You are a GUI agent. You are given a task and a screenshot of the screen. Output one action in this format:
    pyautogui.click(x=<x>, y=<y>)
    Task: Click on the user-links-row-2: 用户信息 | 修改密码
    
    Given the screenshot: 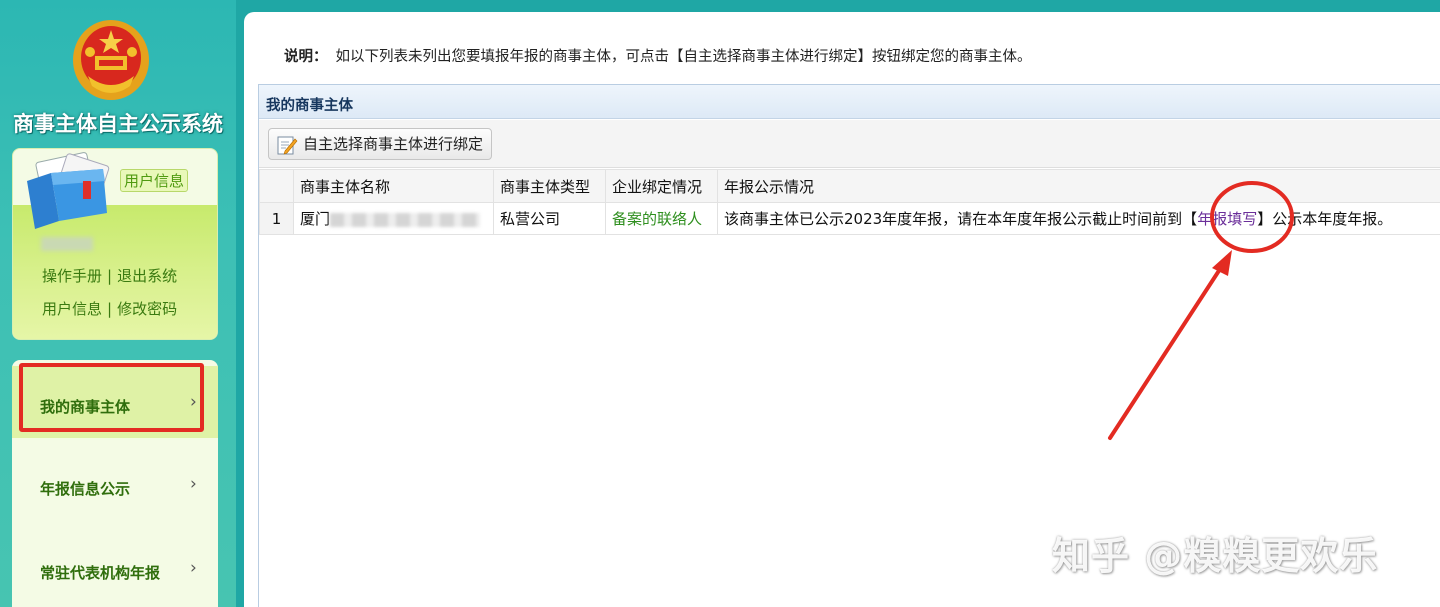 What is the action you would take?
    pyautogui.click(x=109, y=308)
    